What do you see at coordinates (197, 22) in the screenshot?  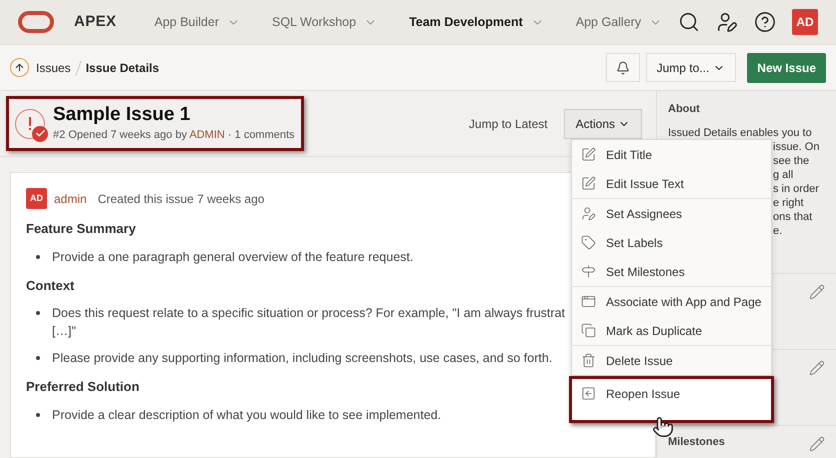 I see `nav-tab: App Builder` at bounding box center [197, 22].